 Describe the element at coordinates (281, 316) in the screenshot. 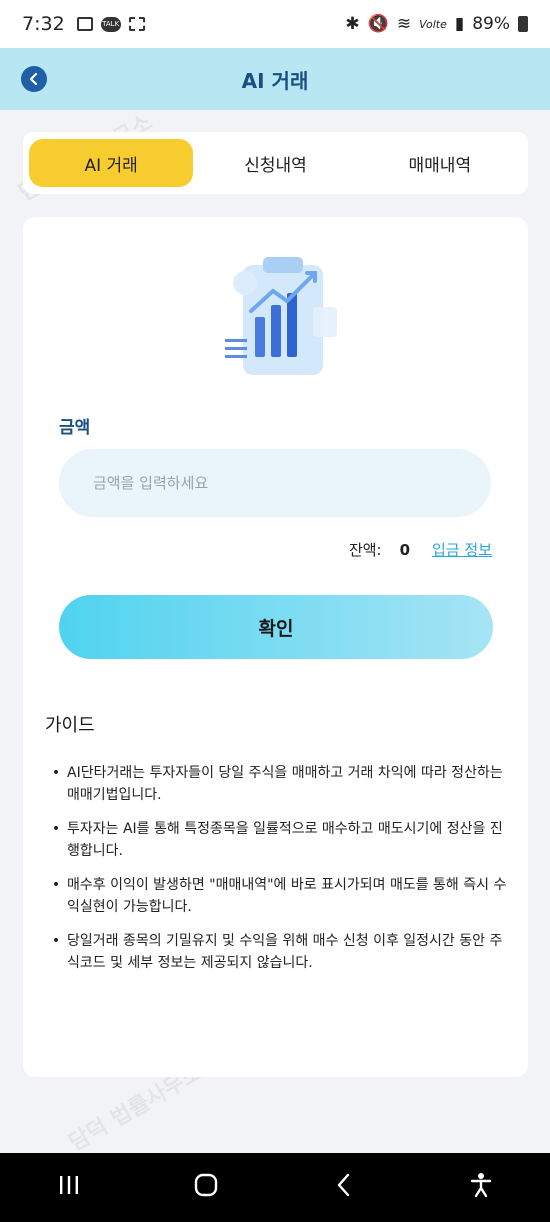

I see `trading-chart-illustration` at that location.